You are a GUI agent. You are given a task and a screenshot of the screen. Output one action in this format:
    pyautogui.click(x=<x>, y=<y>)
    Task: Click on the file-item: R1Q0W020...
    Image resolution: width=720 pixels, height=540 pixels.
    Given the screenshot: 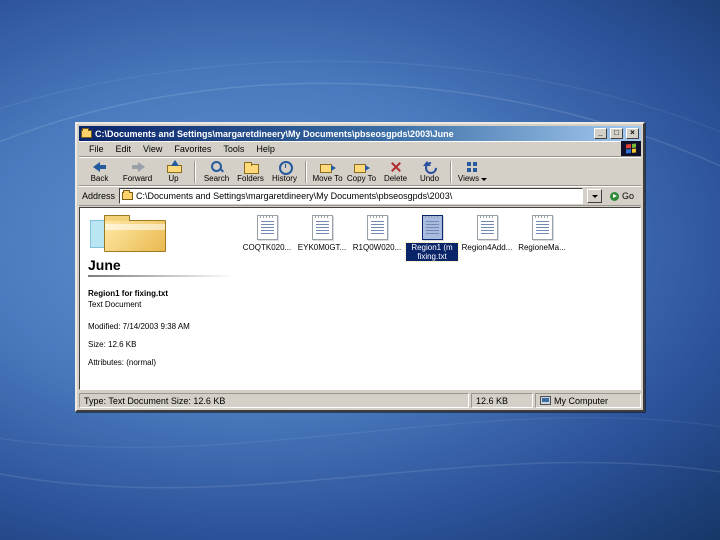 What is the action you would take?
    pyautogui.click(x=377, y=238)
    